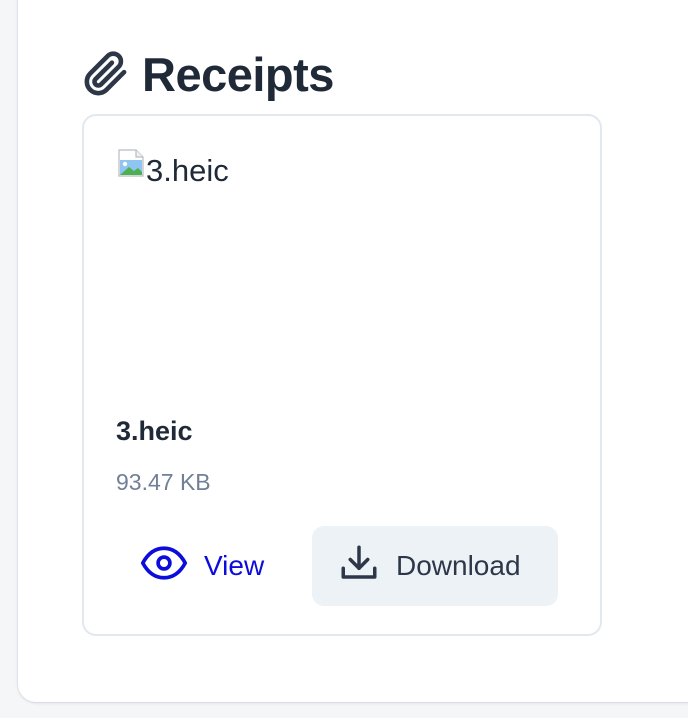 The image size is (688, 718). I want to click on view-button-label: View, so click(234, 565).